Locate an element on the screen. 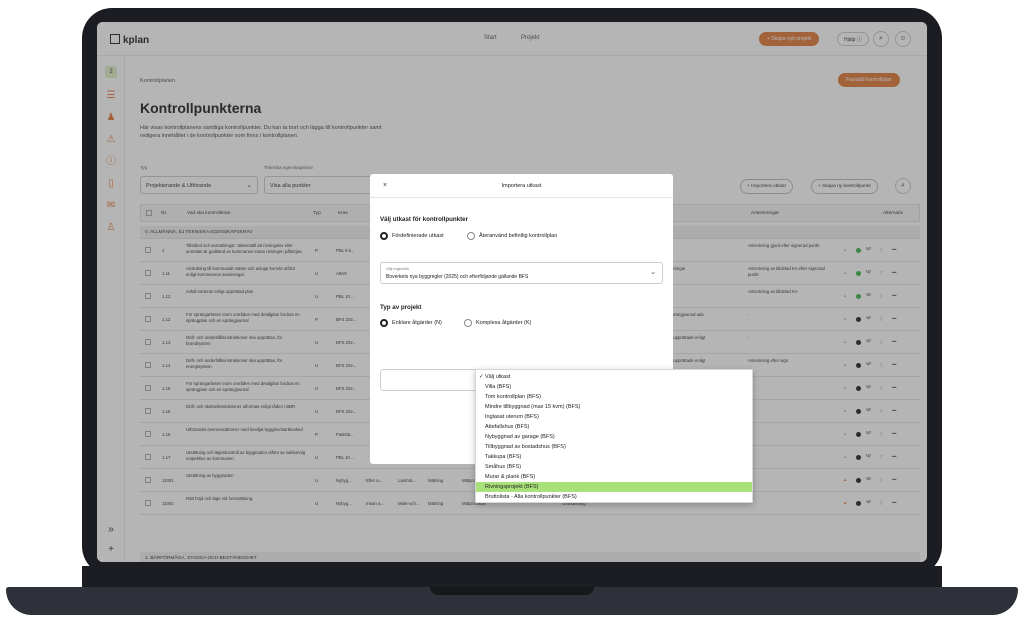 This screenshot has height=630, width=1024. modal-header: × Importera utkast is located at coordinates (521, 186).